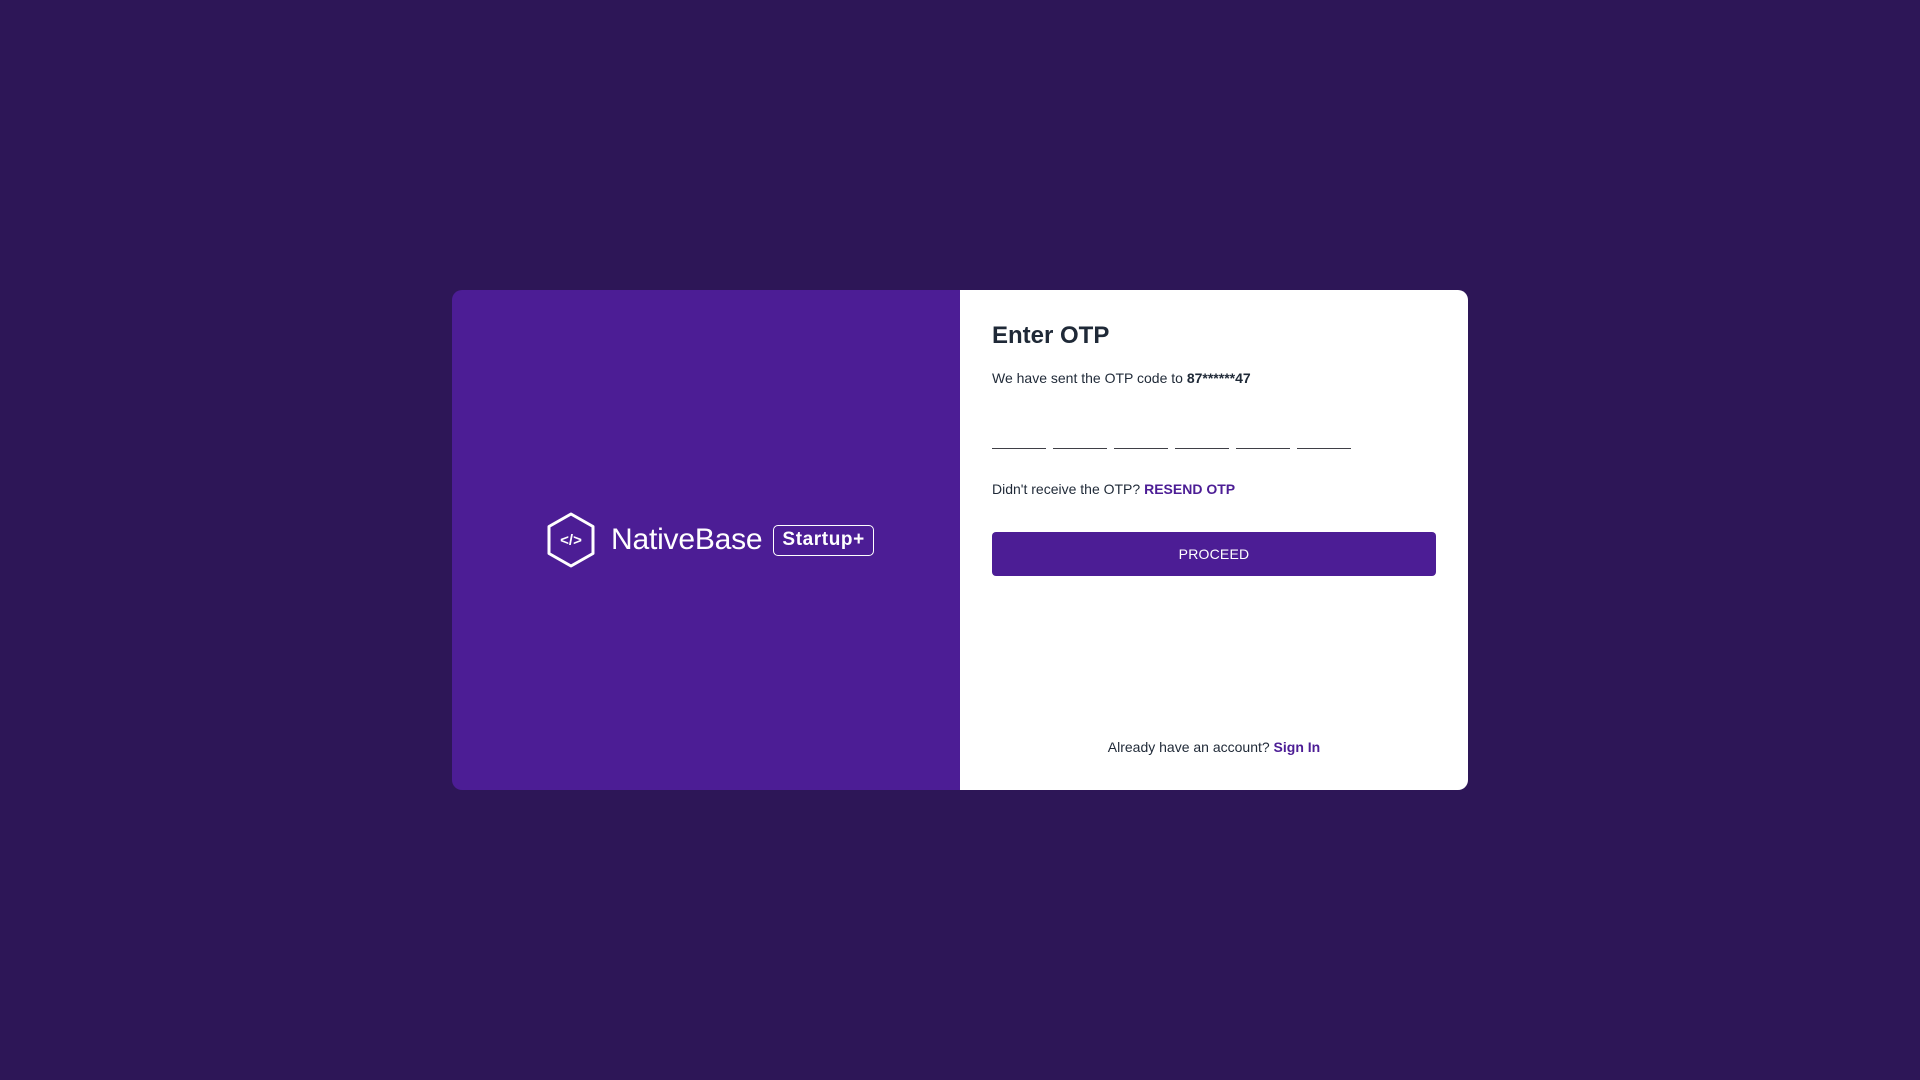 The width and height of the screenshot is (1920, 1080). Describe the element at coordinates (1189, 489) in the screenshot. I see `resend-otp-link: RESEND OTP` at that location.